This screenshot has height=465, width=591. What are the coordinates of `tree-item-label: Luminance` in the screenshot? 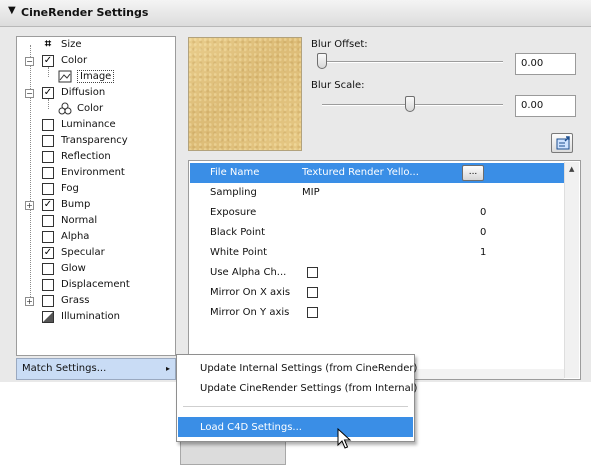 It's located at (88, 124).